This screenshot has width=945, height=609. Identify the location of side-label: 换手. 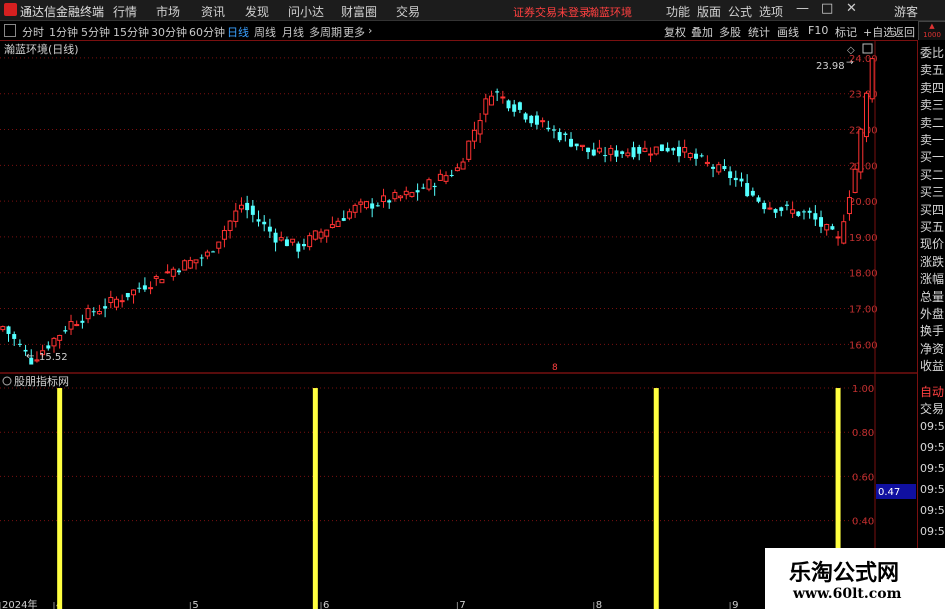
(932, 330).